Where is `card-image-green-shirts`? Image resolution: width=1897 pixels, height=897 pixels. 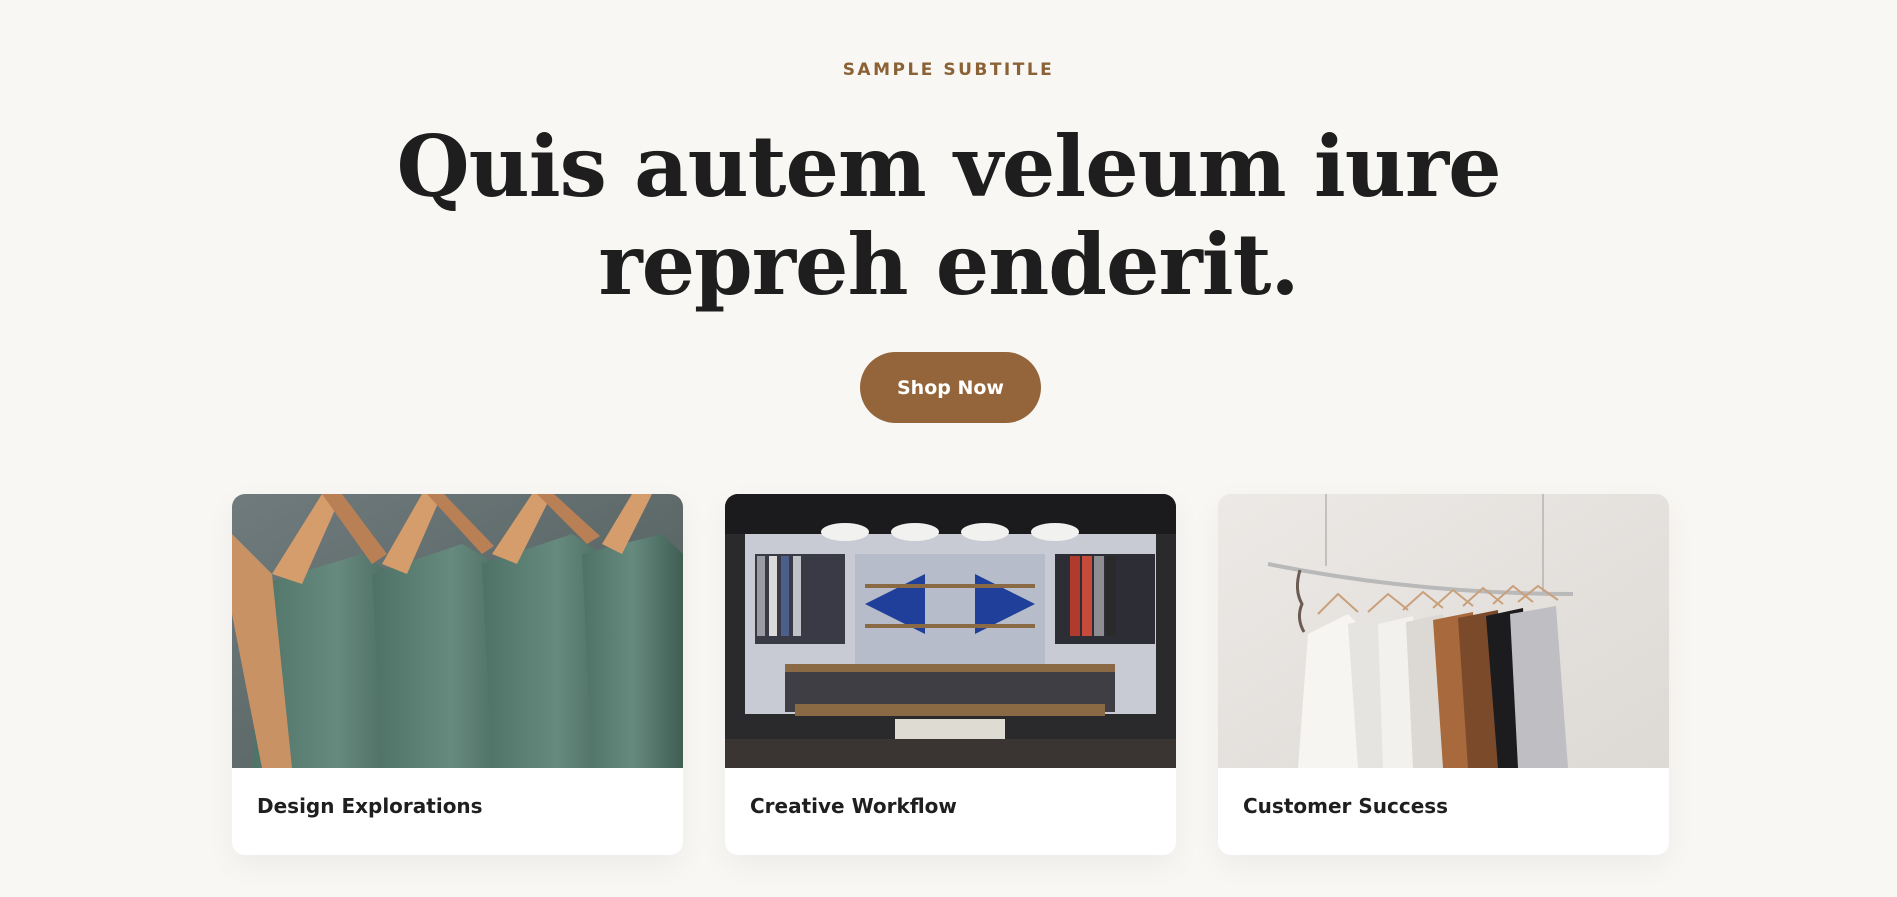 card-image-green-shirts is located at coordinates (457, 631).